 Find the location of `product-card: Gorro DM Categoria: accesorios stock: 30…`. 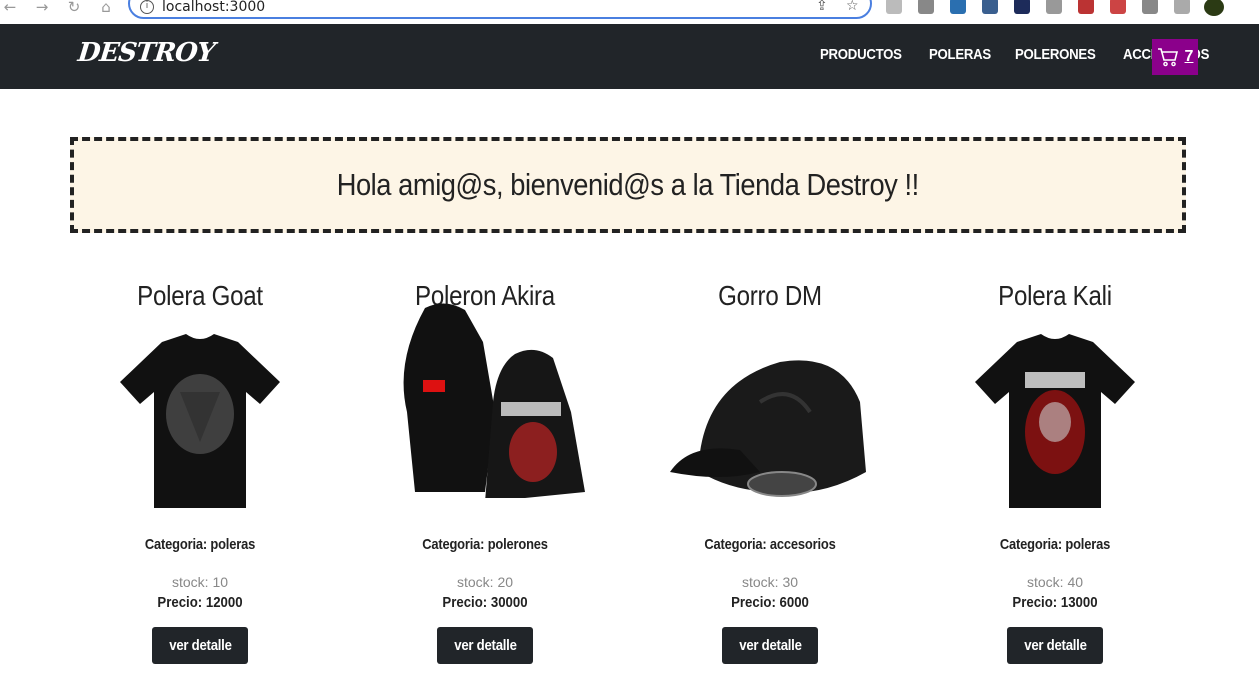

product-card: Gorro DM Categoria: accesorios stock: 30… is located at coordinates (770, 472).